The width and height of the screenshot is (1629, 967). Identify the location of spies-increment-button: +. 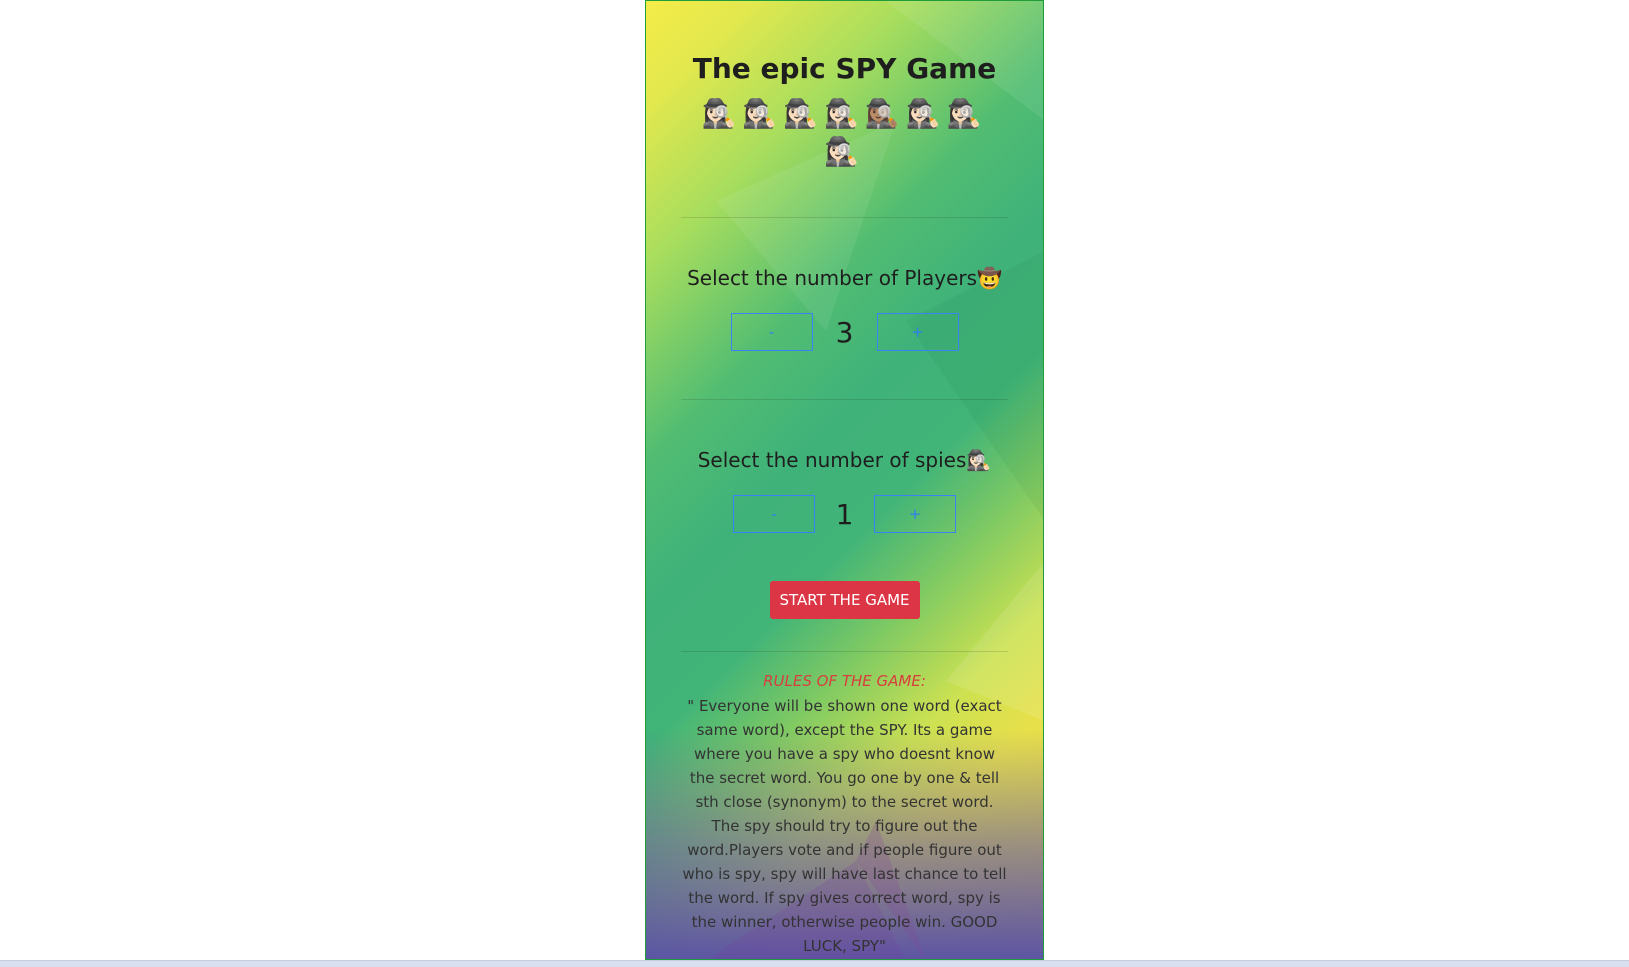
(915, 514).